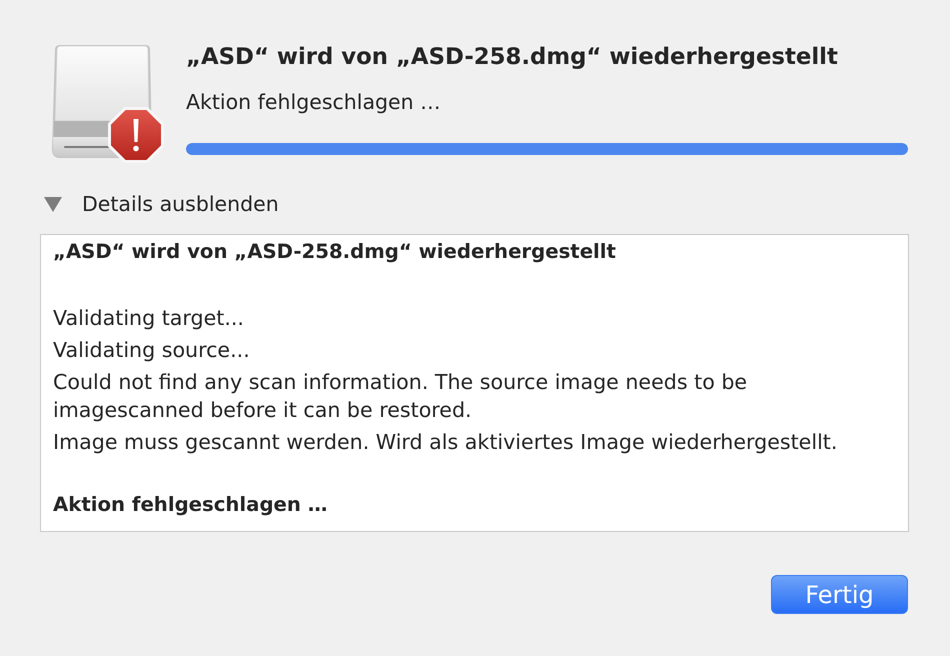  Describe the element at coordinates (512, 57) in the screenshot. I see `dialog-title: „ASD“ wird von „ASD-258.dmg“ wiederhergestellt` at that location.